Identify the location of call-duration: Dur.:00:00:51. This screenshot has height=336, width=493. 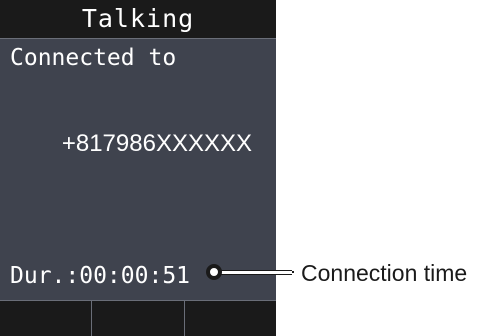
(100, 276).